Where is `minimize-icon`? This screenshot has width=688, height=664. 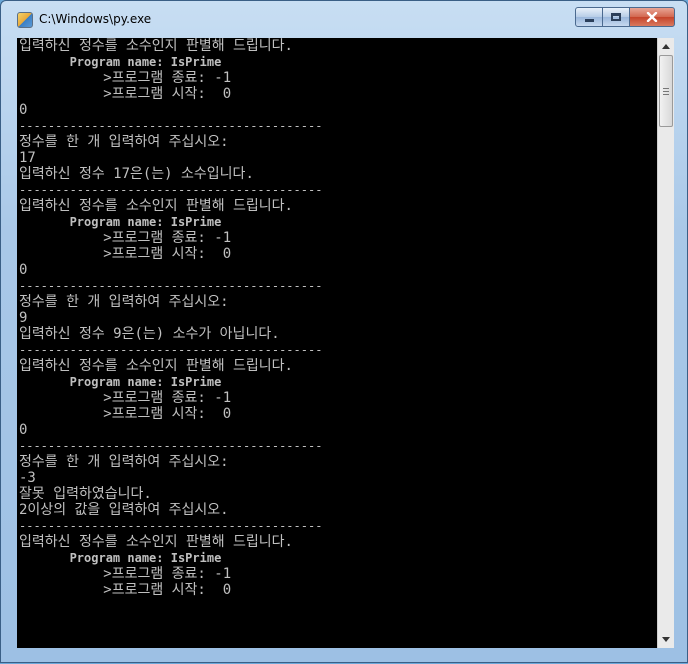
minimize-icon is located at coordinates (589, 20).